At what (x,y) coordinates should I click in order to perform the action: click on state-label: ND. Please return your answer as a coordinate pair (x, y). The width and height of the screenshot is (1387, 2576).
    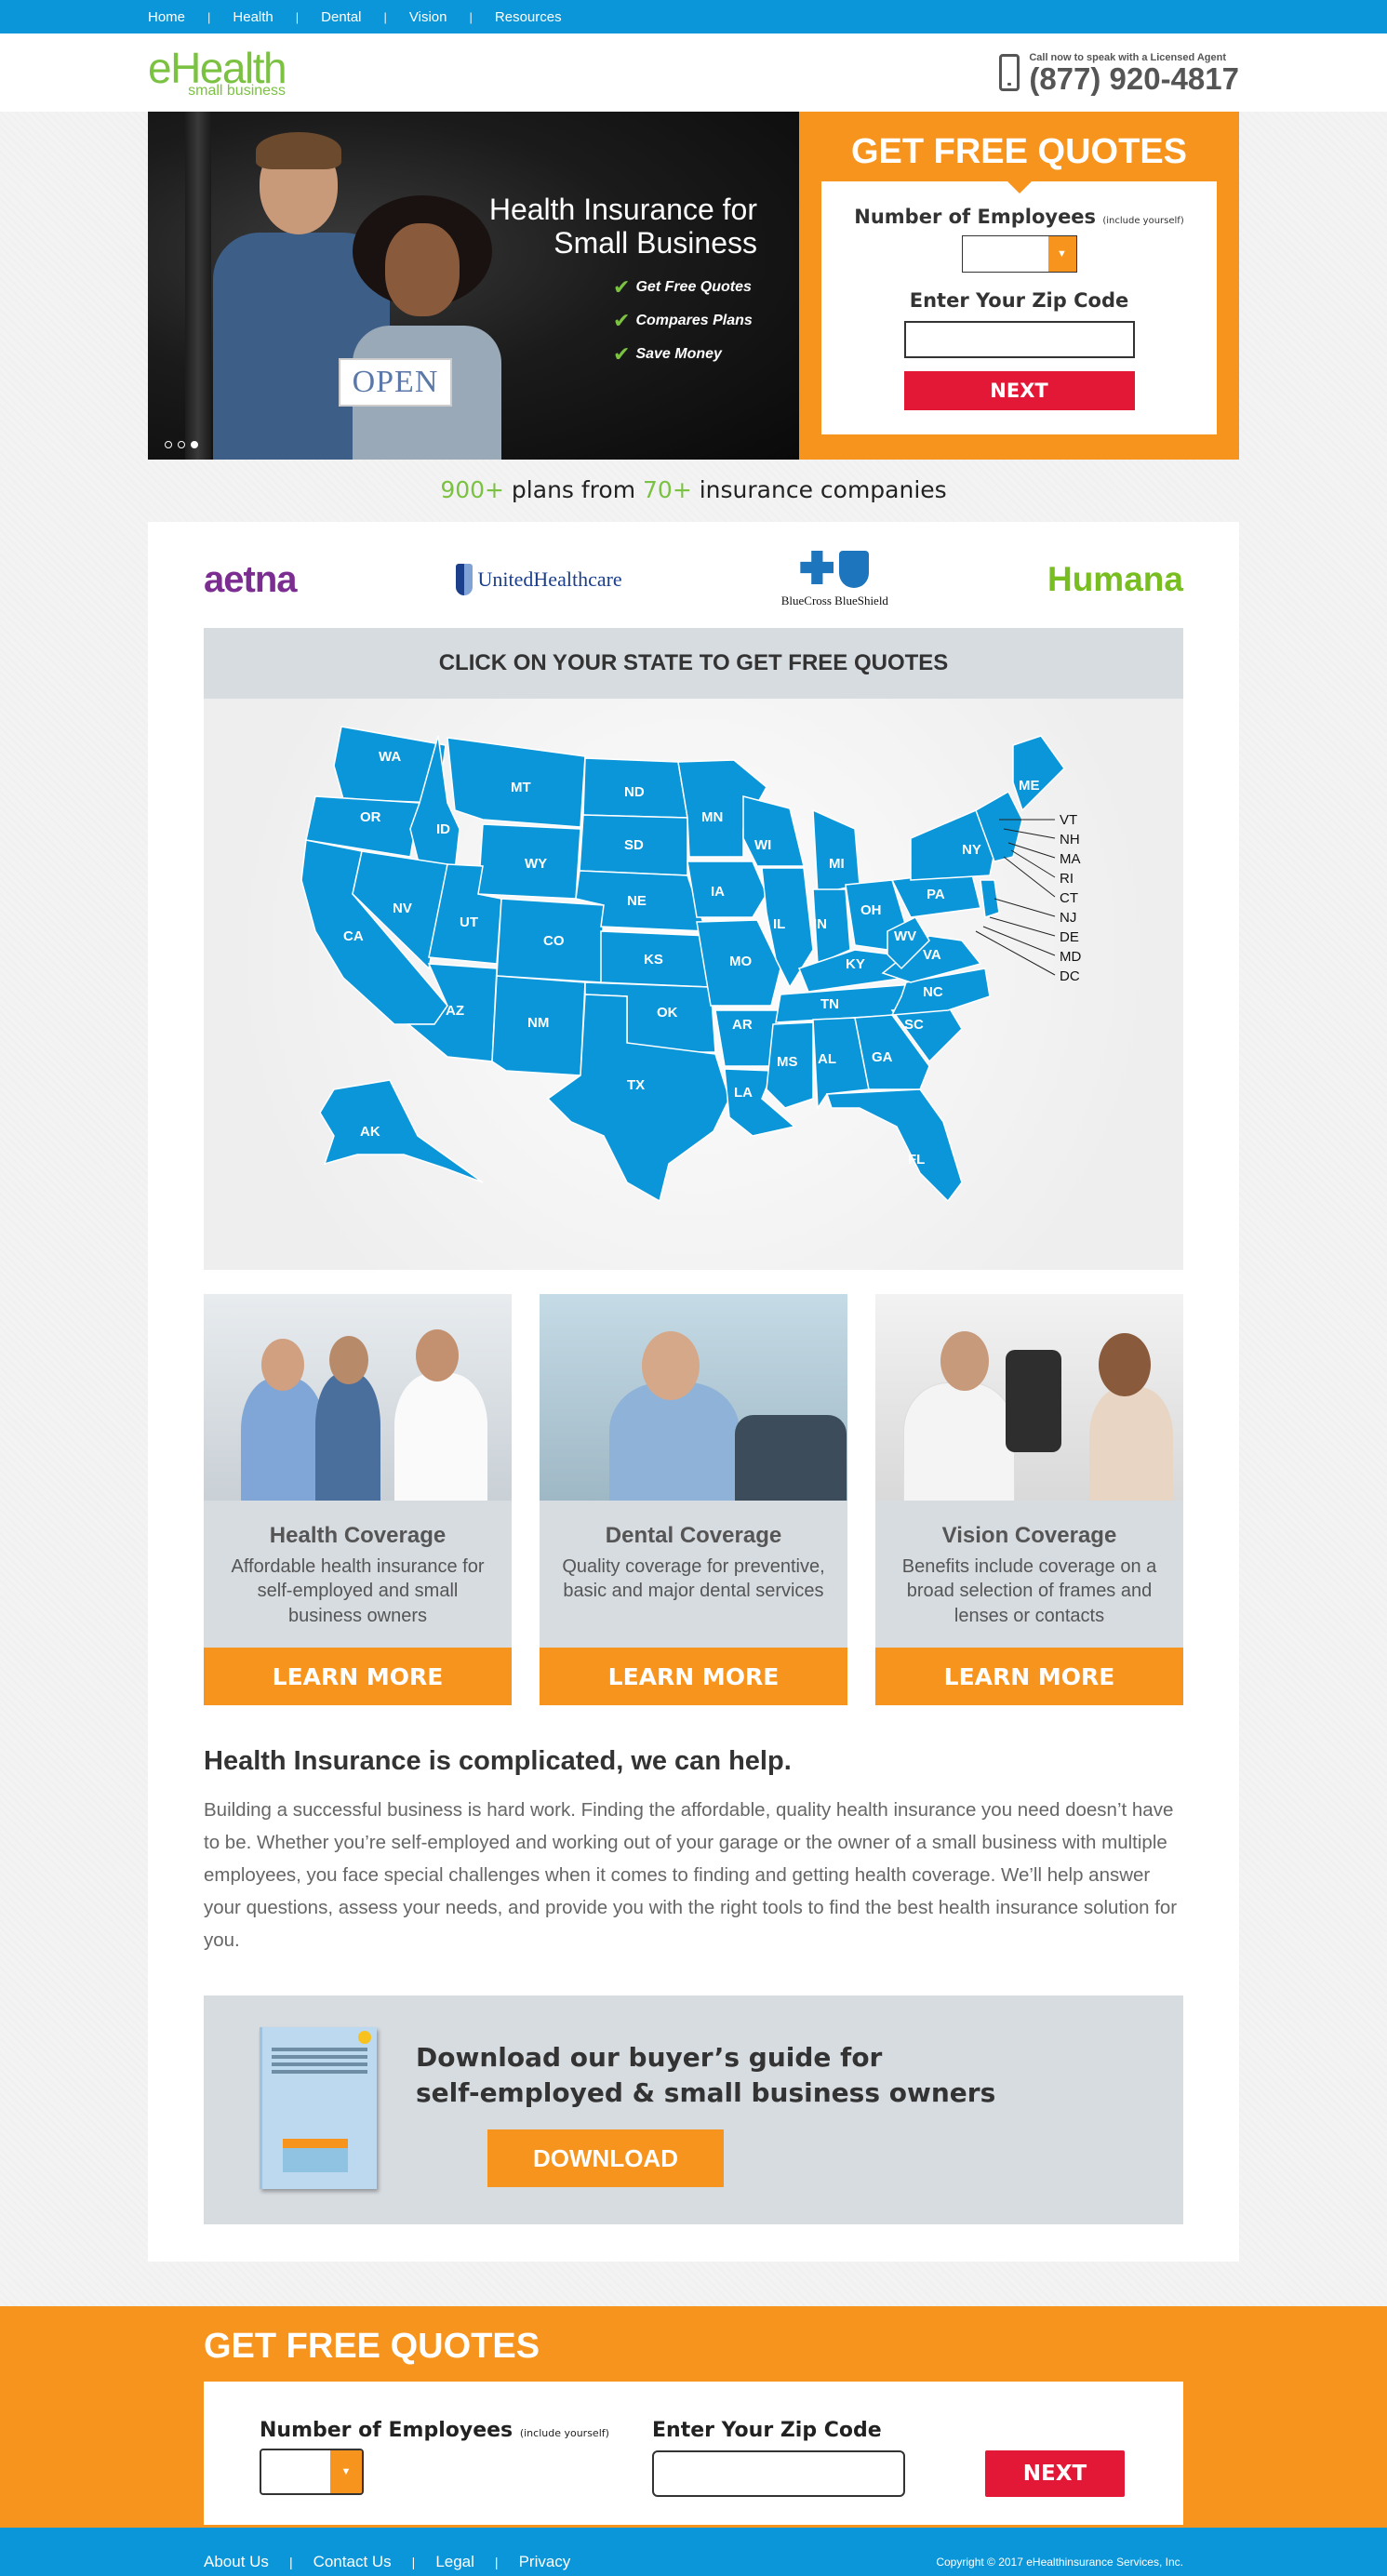
    Looking at the image, I should click on (634, 792).